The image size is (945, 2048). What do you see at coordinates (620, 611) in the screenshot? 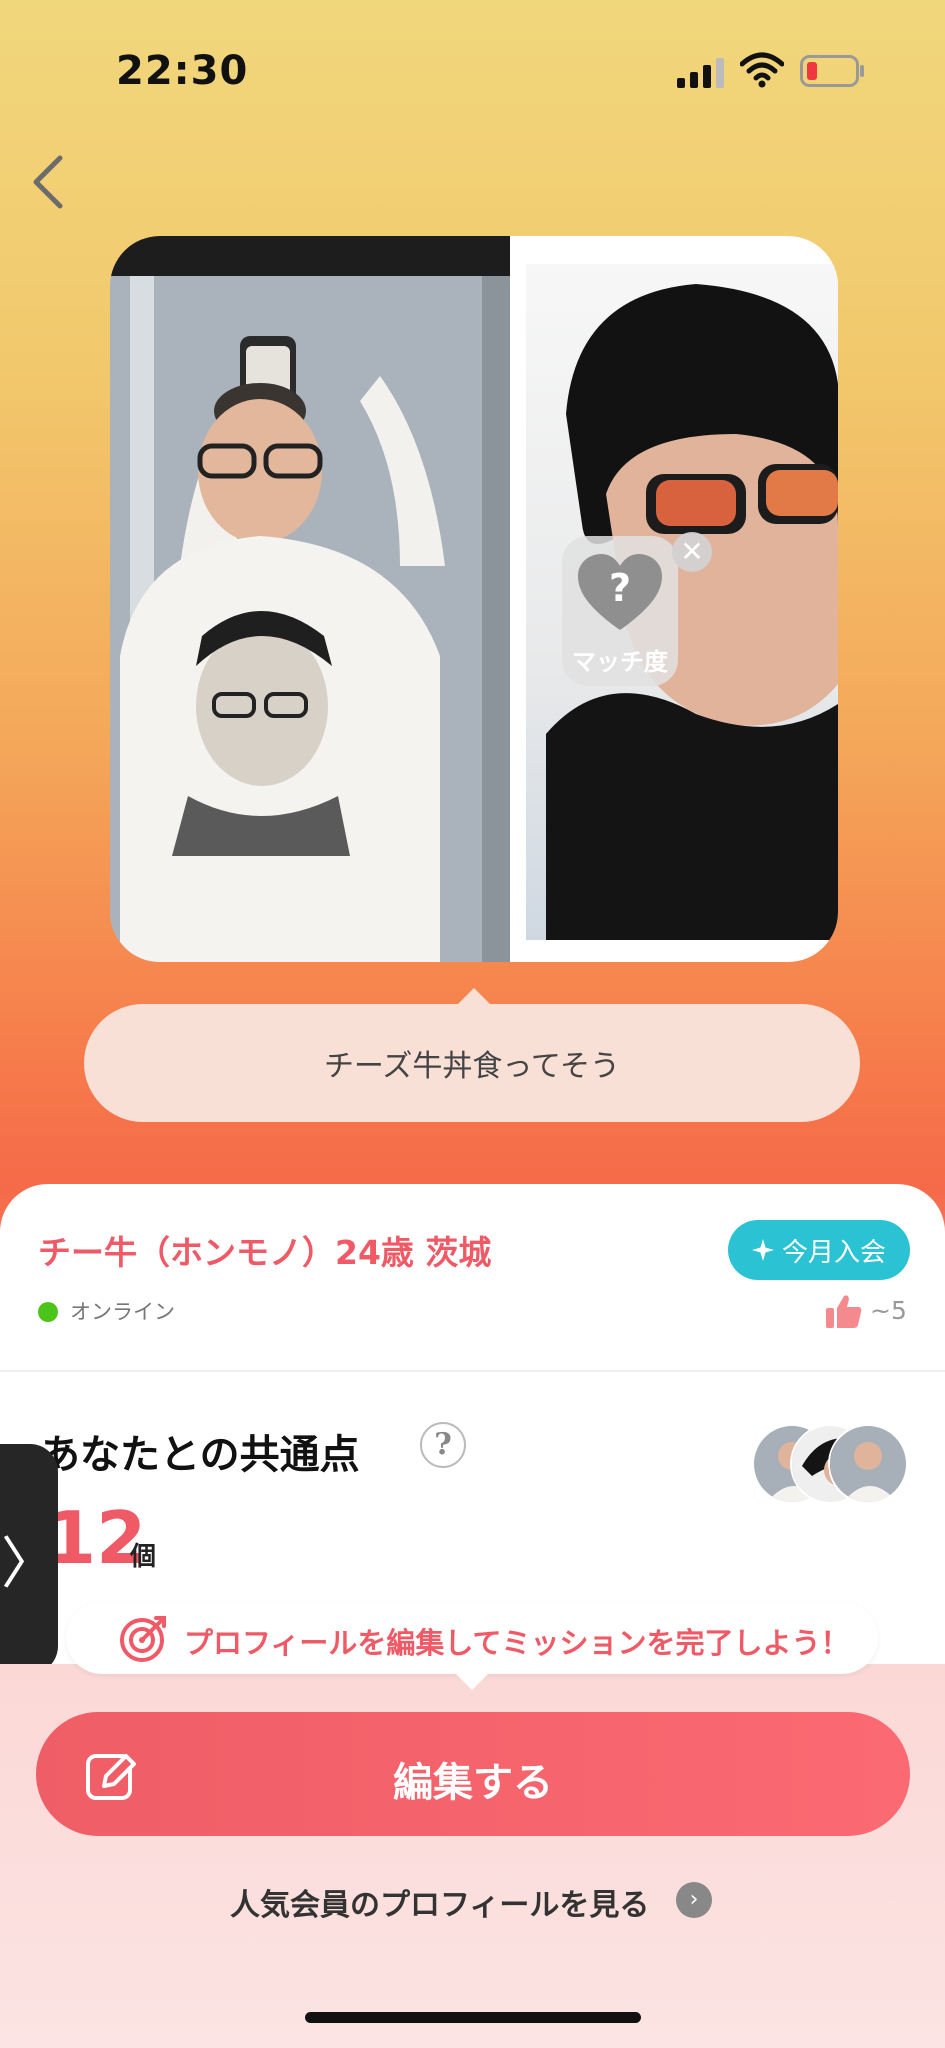
I see `match-score-badge: ? マッチ度` at bounding box center [620, 611].